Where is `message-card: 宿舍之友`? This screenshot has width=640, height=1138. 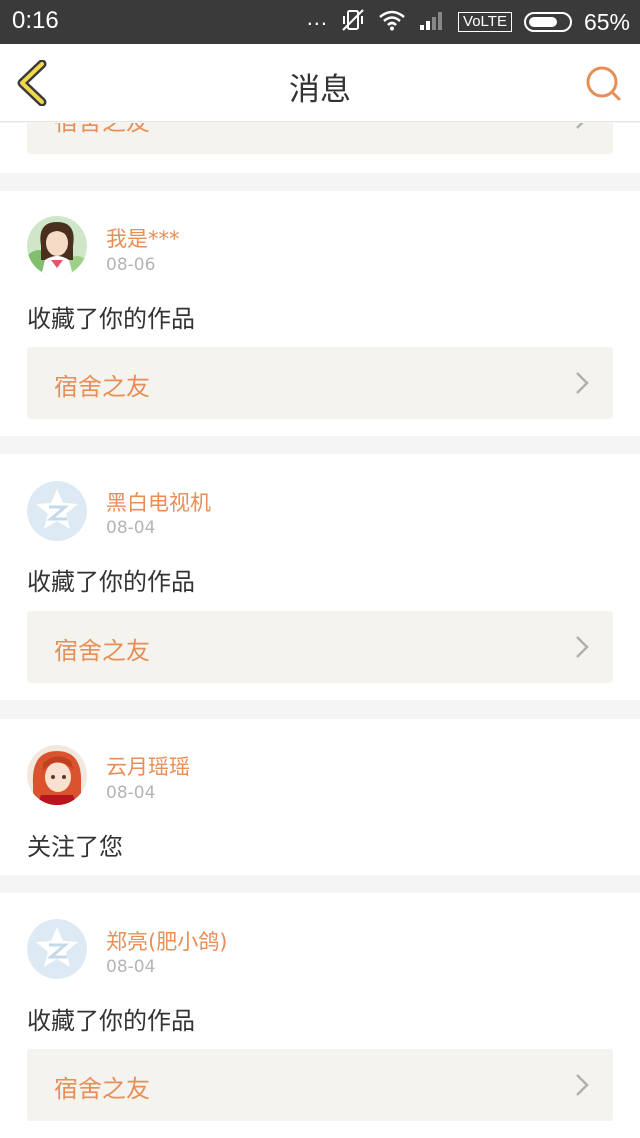 message-card: 宿舍之友 is located at coordinates (320, 148).